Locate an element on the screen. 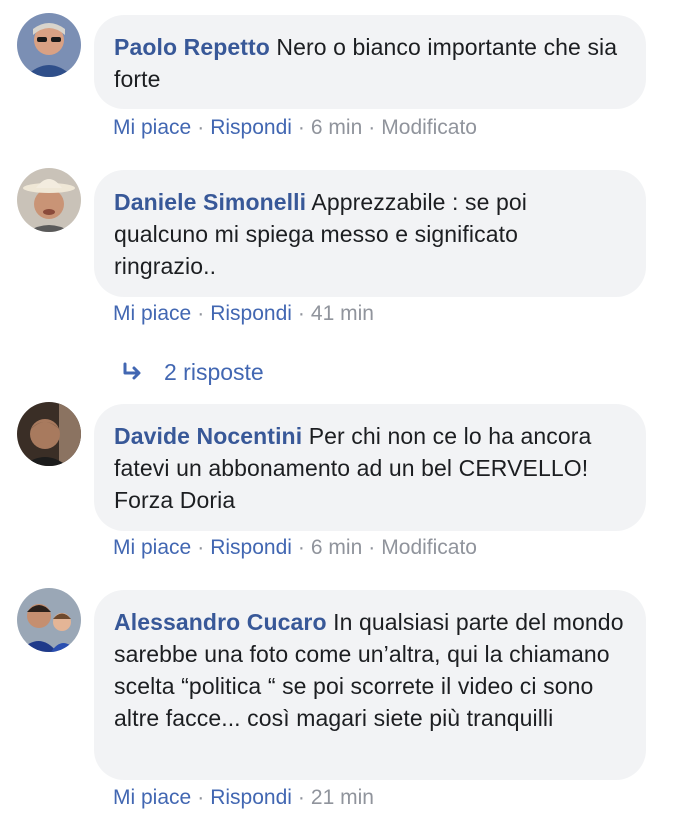 The image size is (688, 826). comment-actions: Mi piace · Rispondi · 41 min is located at coordinates (243, 314).